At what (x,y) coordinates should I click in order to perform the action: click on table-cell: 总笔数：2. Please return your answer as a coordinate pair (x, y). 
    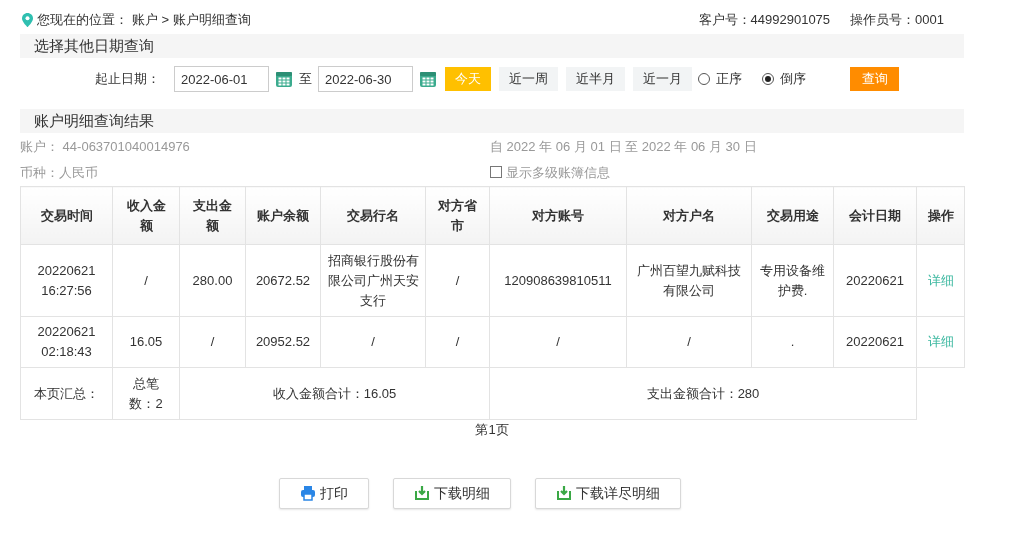
    Looking at the image, I should click on (146, 393).